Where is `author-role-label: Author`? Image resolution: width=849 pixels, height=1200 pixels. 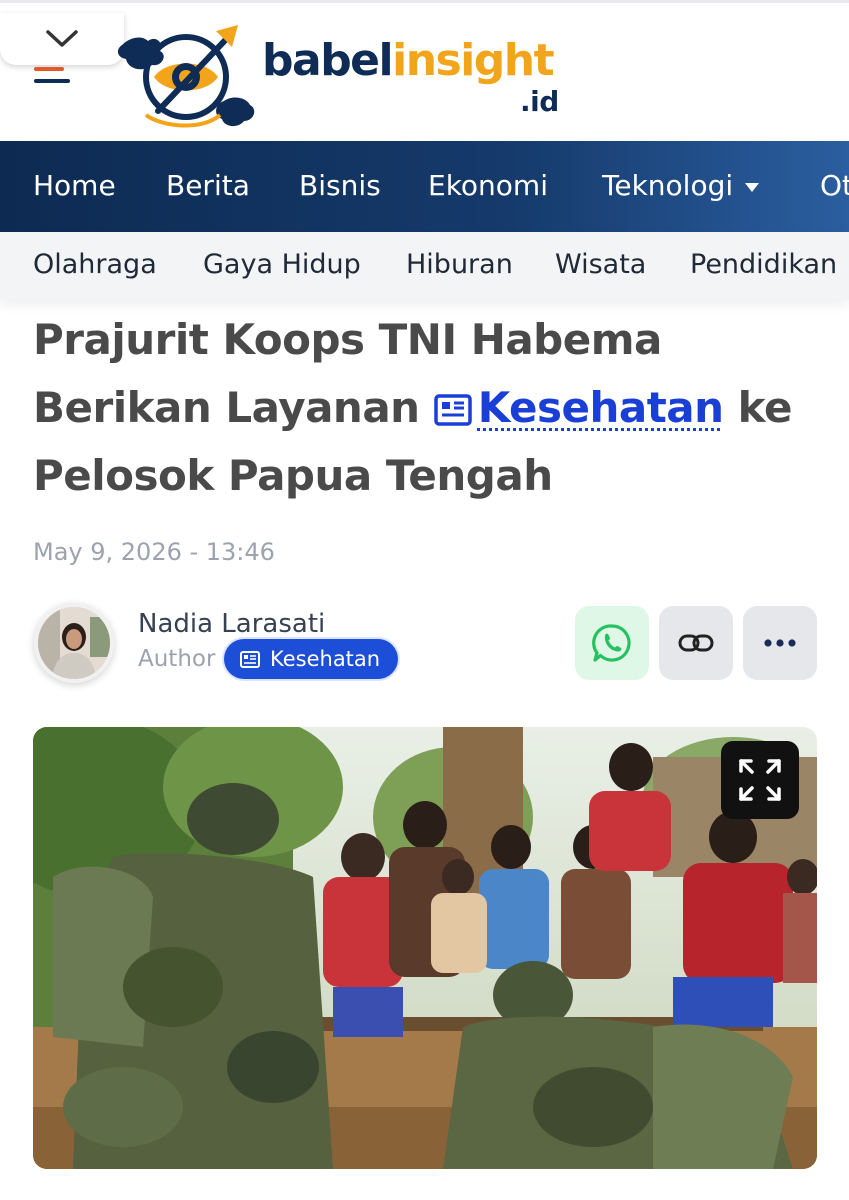
author-role-label: Author is located at coordinates (177, 659).